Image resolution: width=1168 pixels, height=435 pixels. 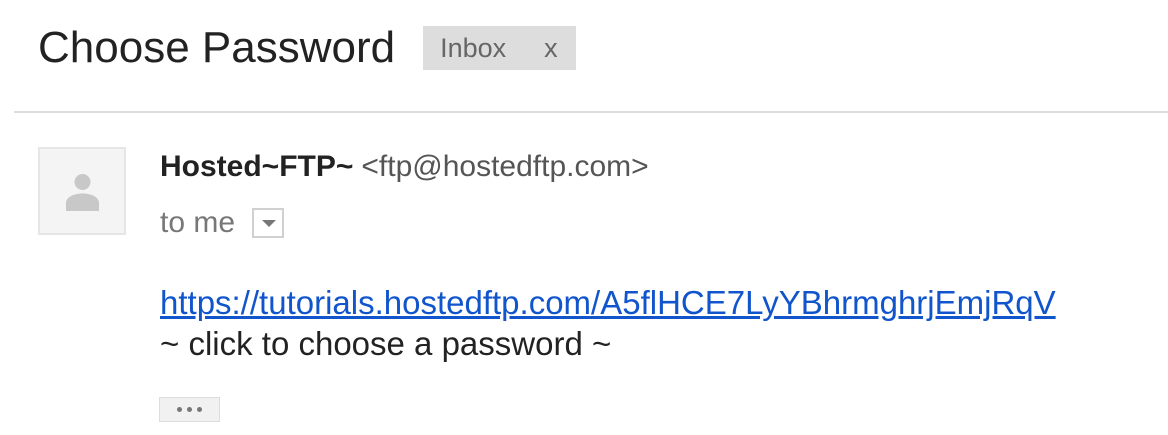 I want to click on sender-name: Hosted~FTP~, so click(x=256, y=166).